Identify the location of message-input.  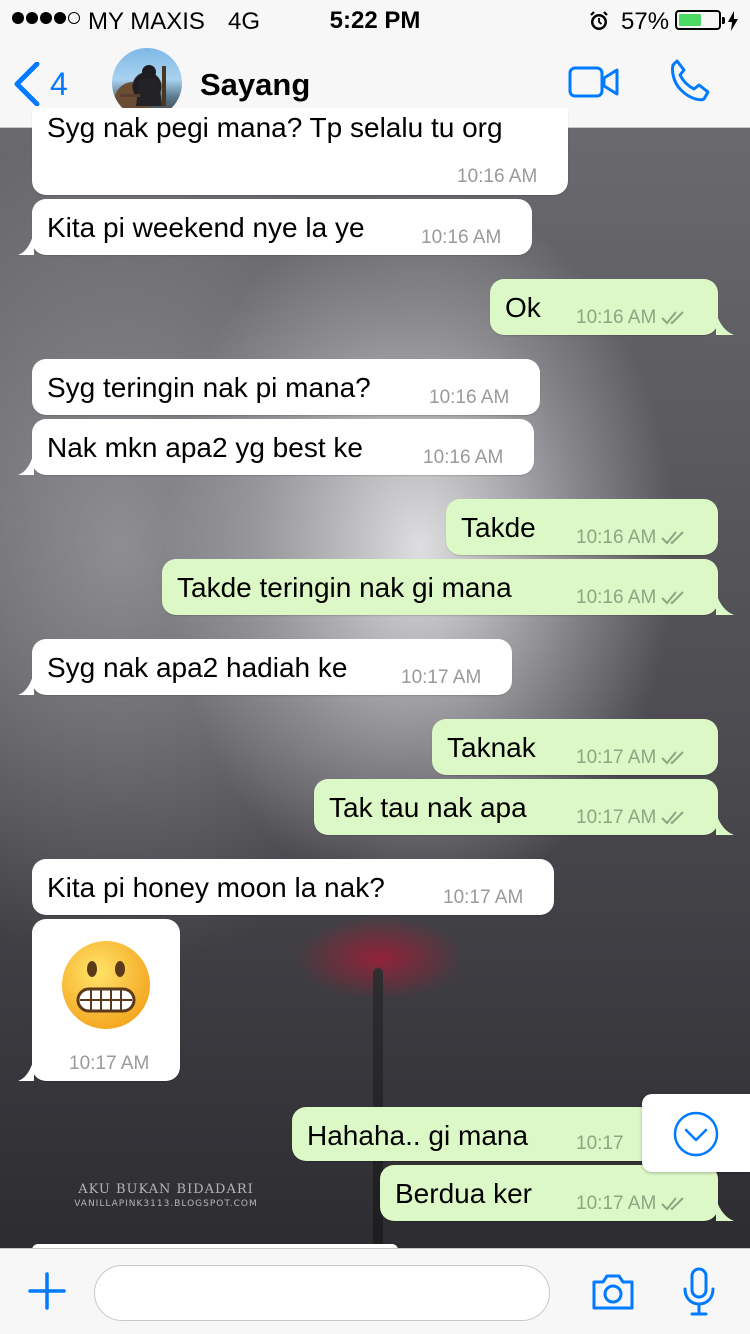
(322, 1293).